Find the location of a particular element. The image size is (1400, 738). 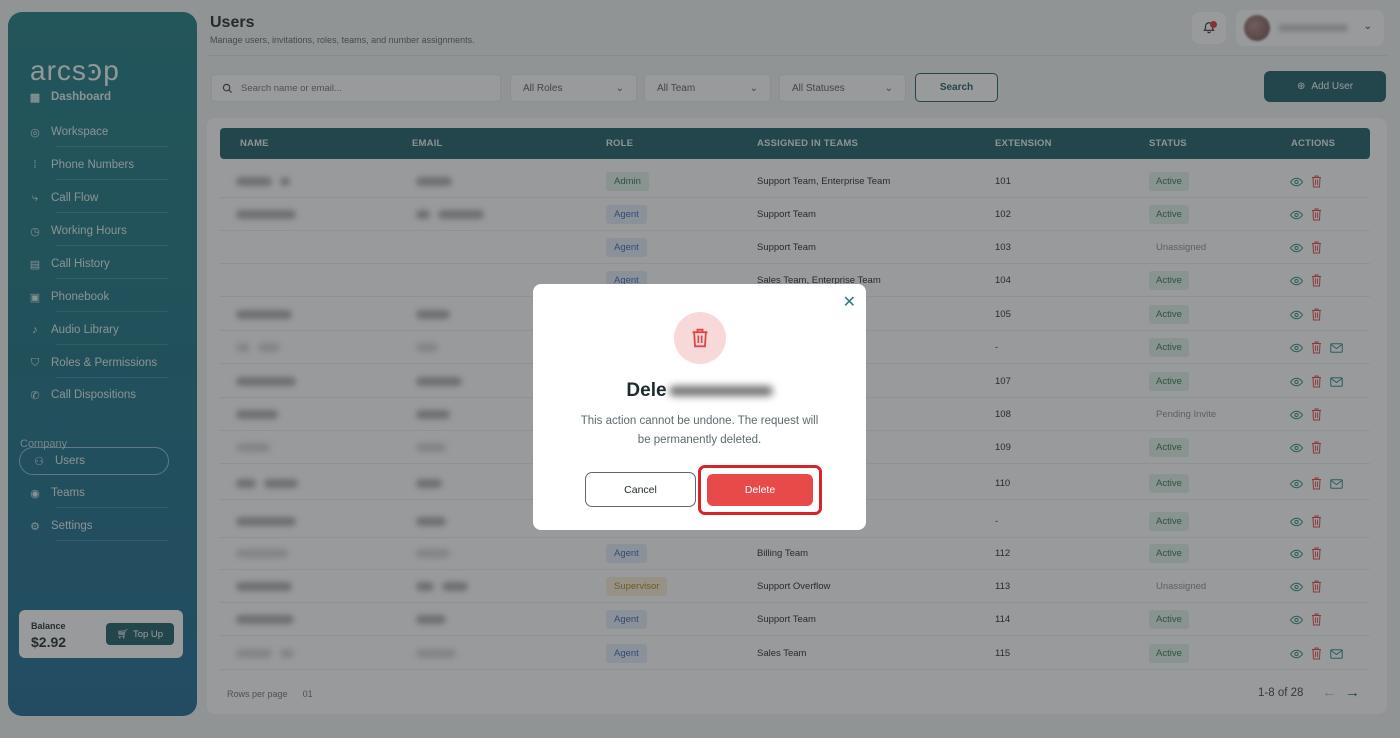

trash-icon-circle is located at coordinates (700, 338).